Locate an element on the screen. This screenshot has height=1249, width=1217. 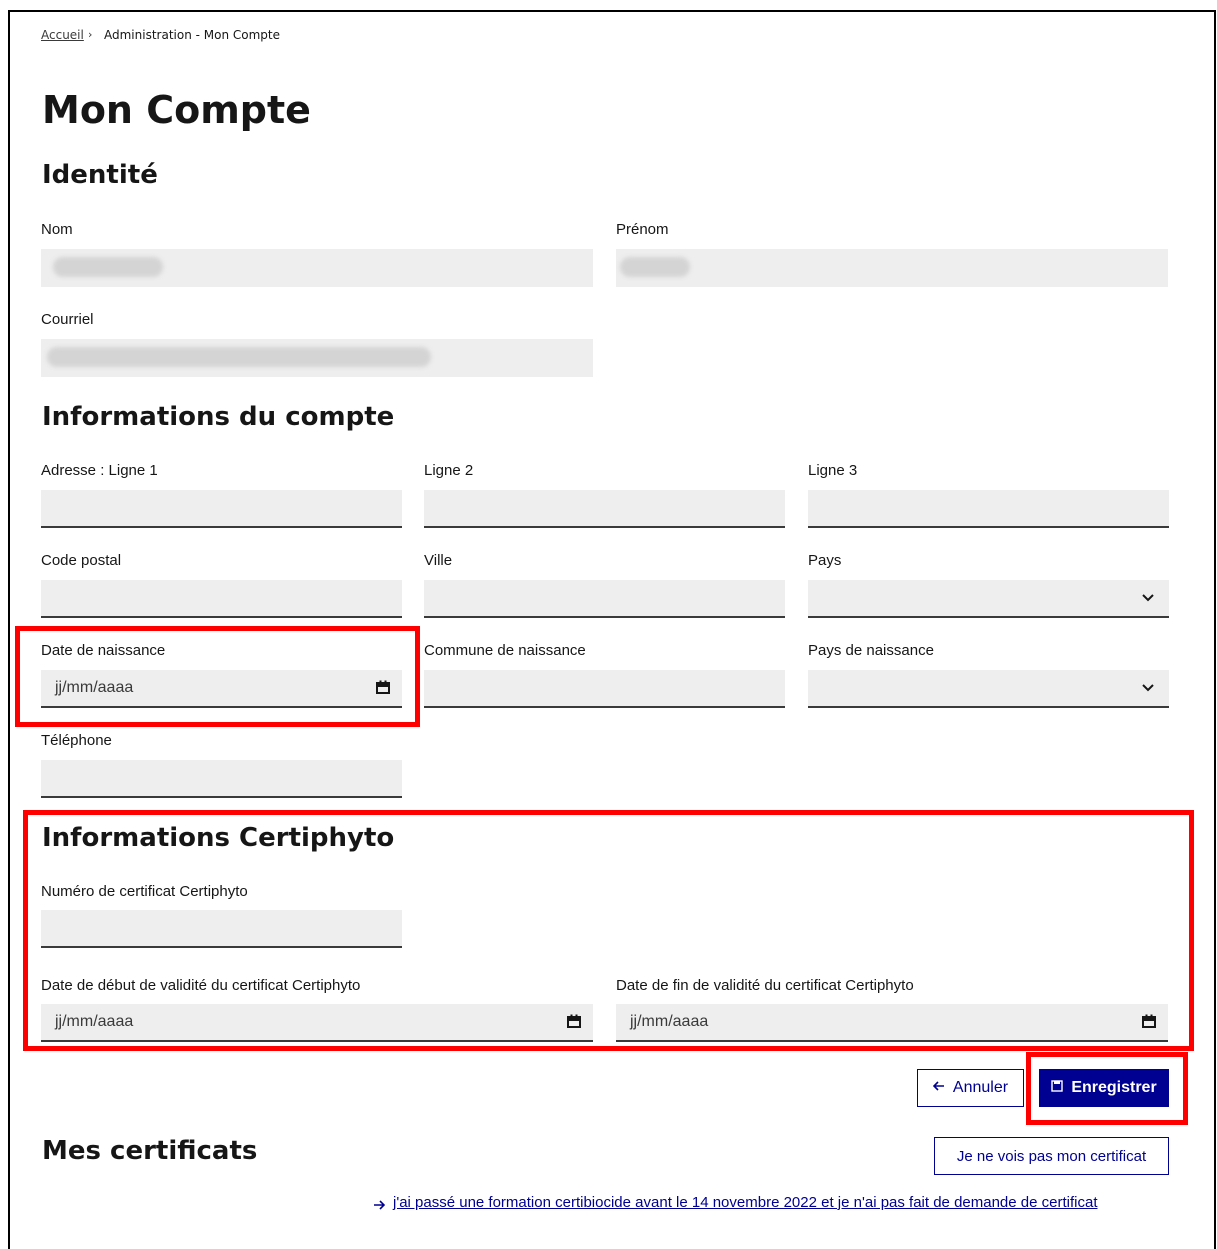
breadcrumb-current: Administration - Mon Compte is located at coordinates (192, 35).